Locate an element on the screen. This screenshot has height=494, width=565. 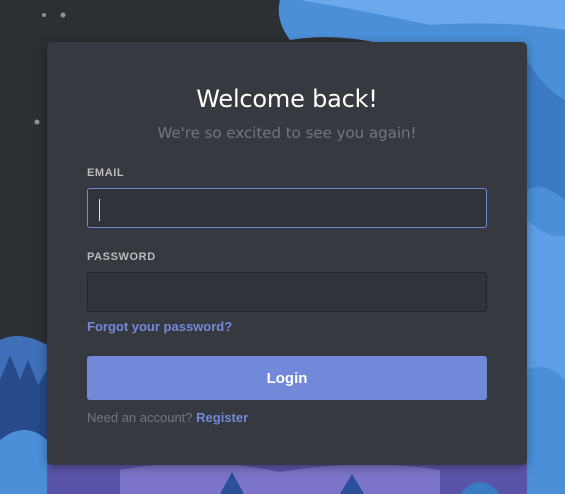
register-link: Register is located at coordinates (222, 417).